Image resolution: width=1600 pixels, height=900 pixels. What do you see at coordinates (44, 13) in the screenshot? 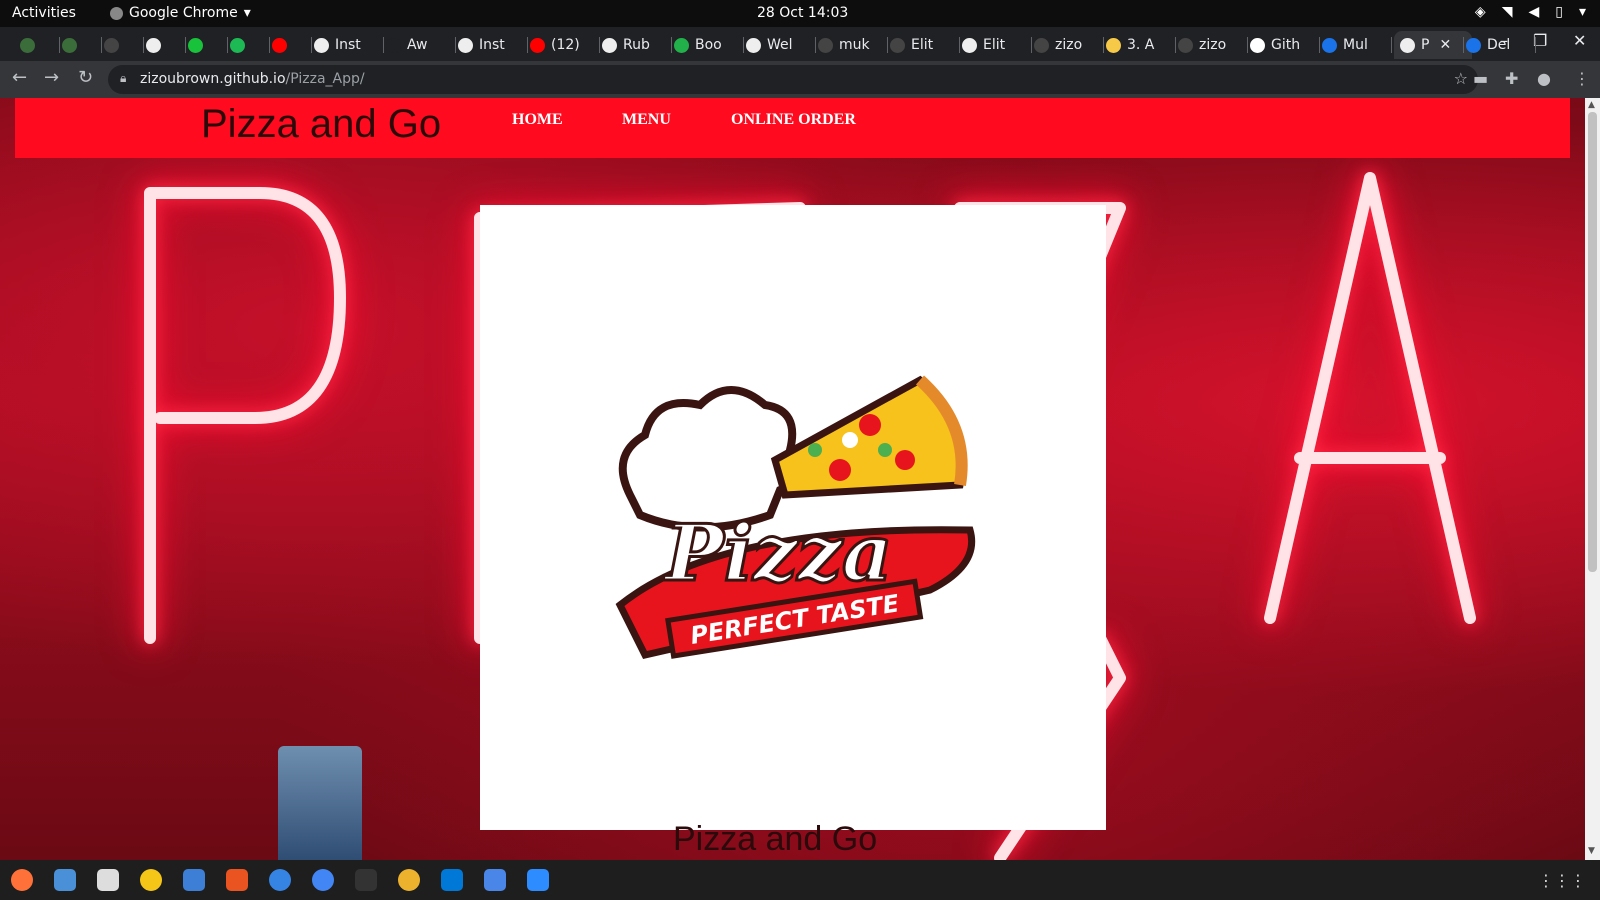
I see `activities-button: Activities` at bounding box center [44, 13].